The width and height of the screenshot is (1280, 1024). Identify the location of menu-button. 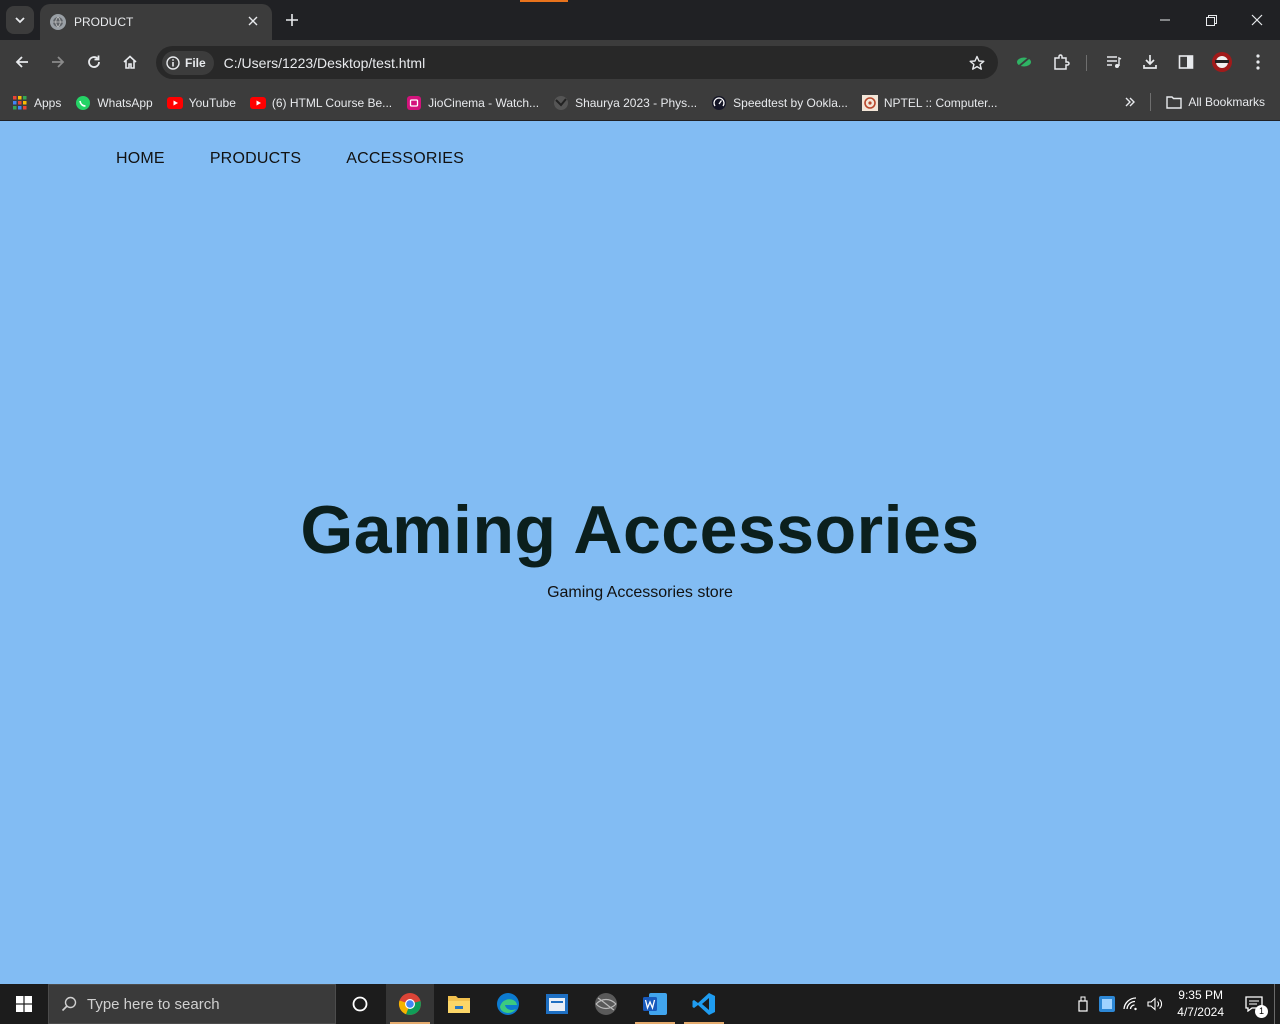
(1258, 62).